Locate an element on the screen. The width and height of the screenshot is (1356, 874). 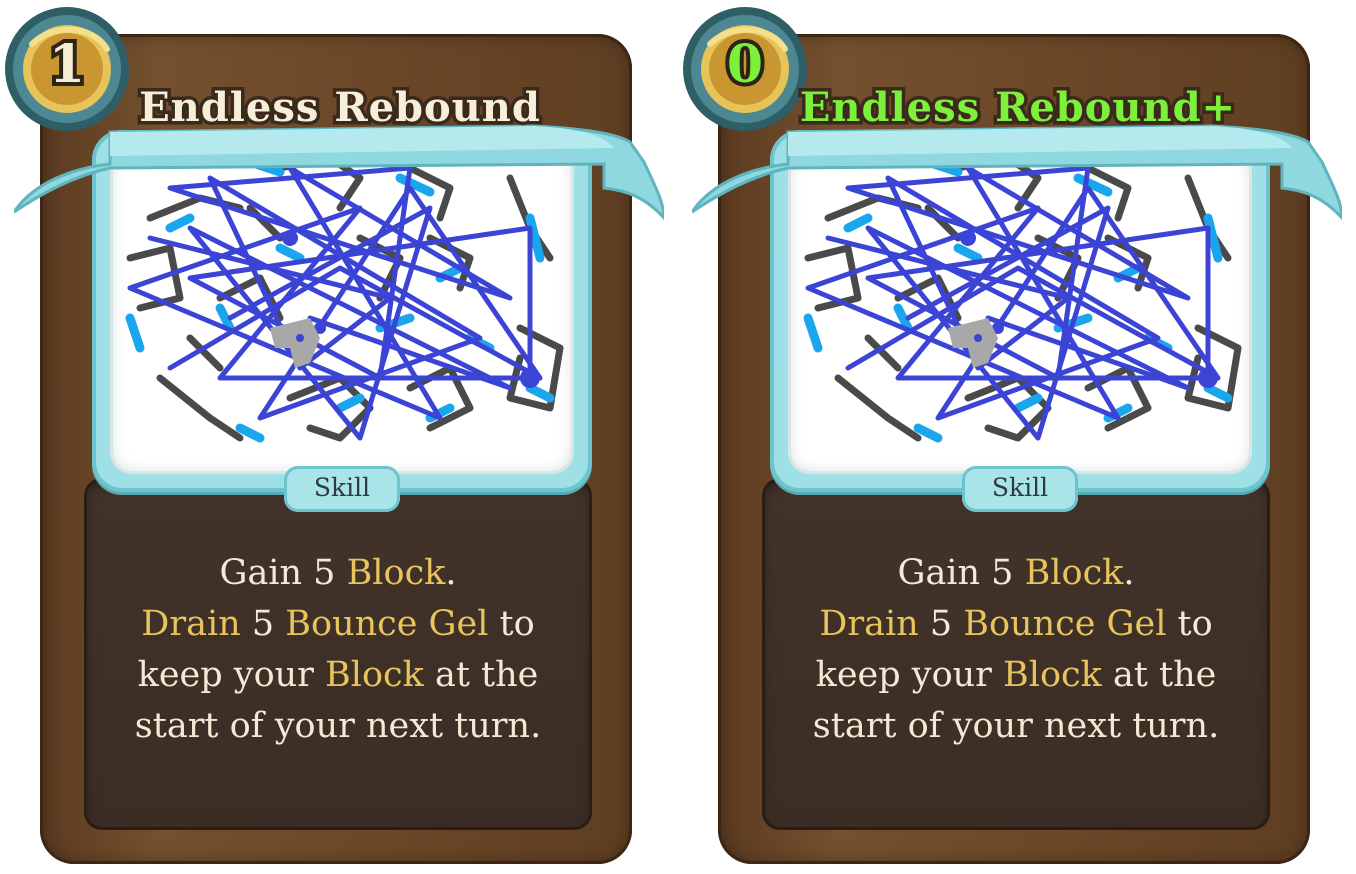
energy-cost-orb: 1 is located at coordinates (67, 69).